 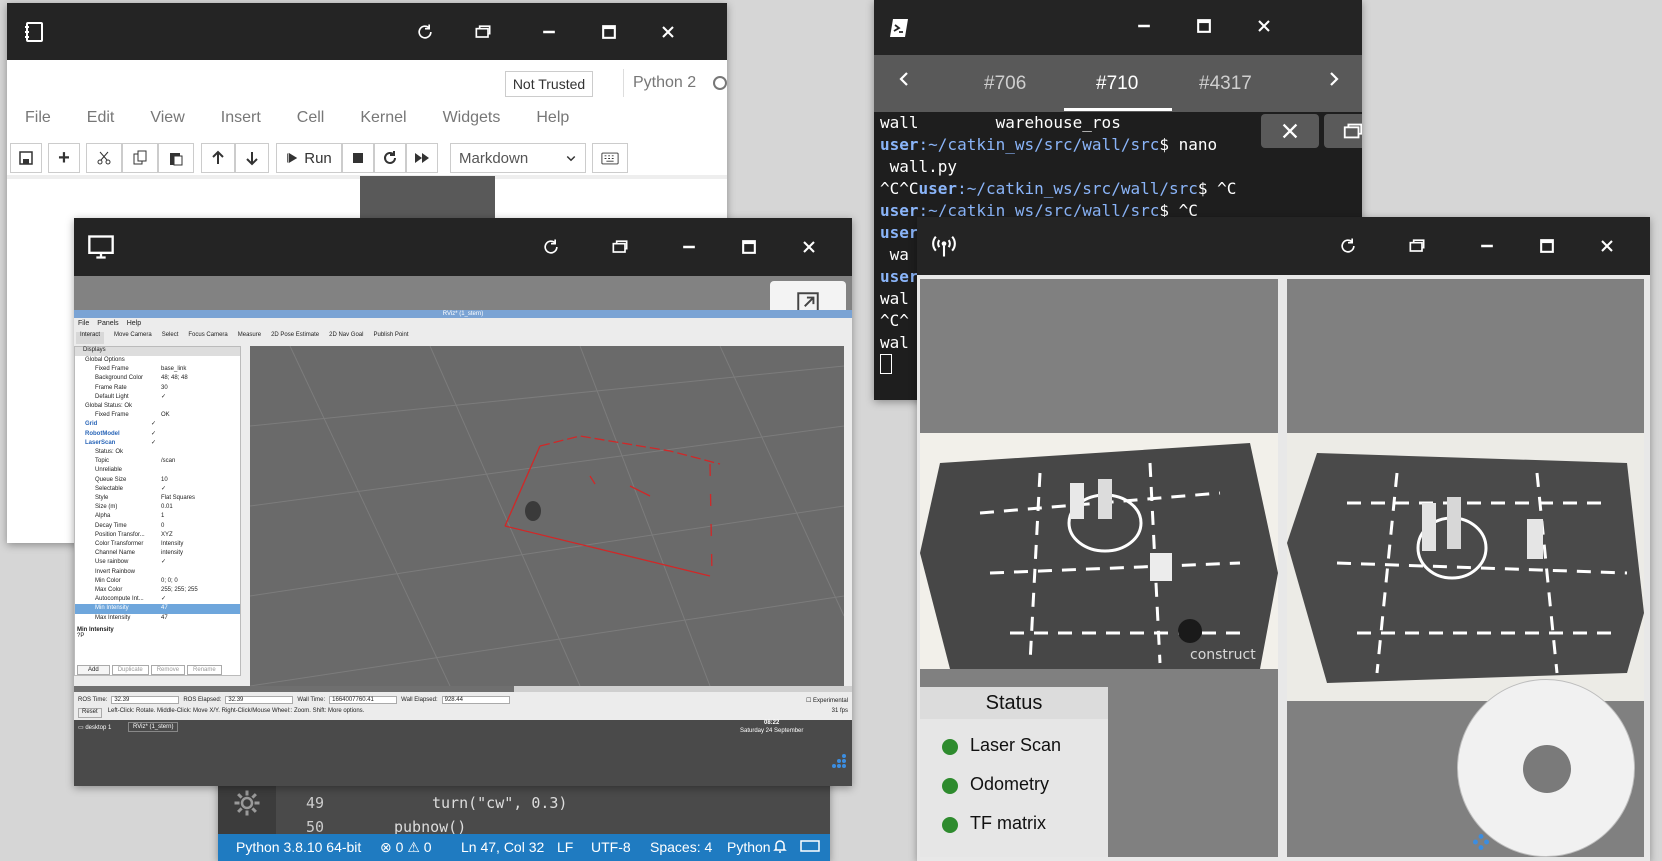 What do you see at coordinates (681, 847) in the screenshot?
I see `indent-indicator: Spaces: 4` at bounding box center [681, 847].